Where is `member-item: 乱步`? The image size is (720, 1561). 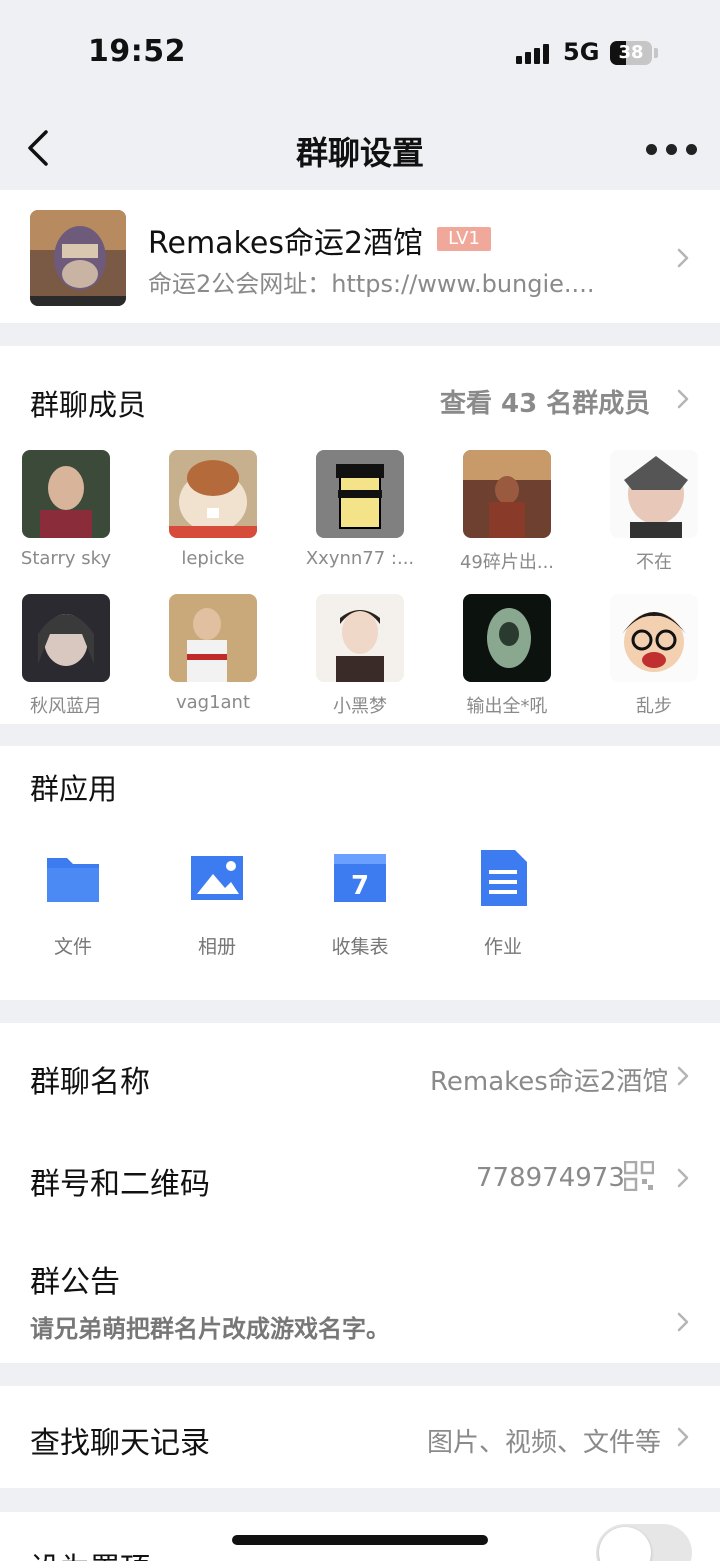 member-item: 乱步 is located at coordinates (654, 656).